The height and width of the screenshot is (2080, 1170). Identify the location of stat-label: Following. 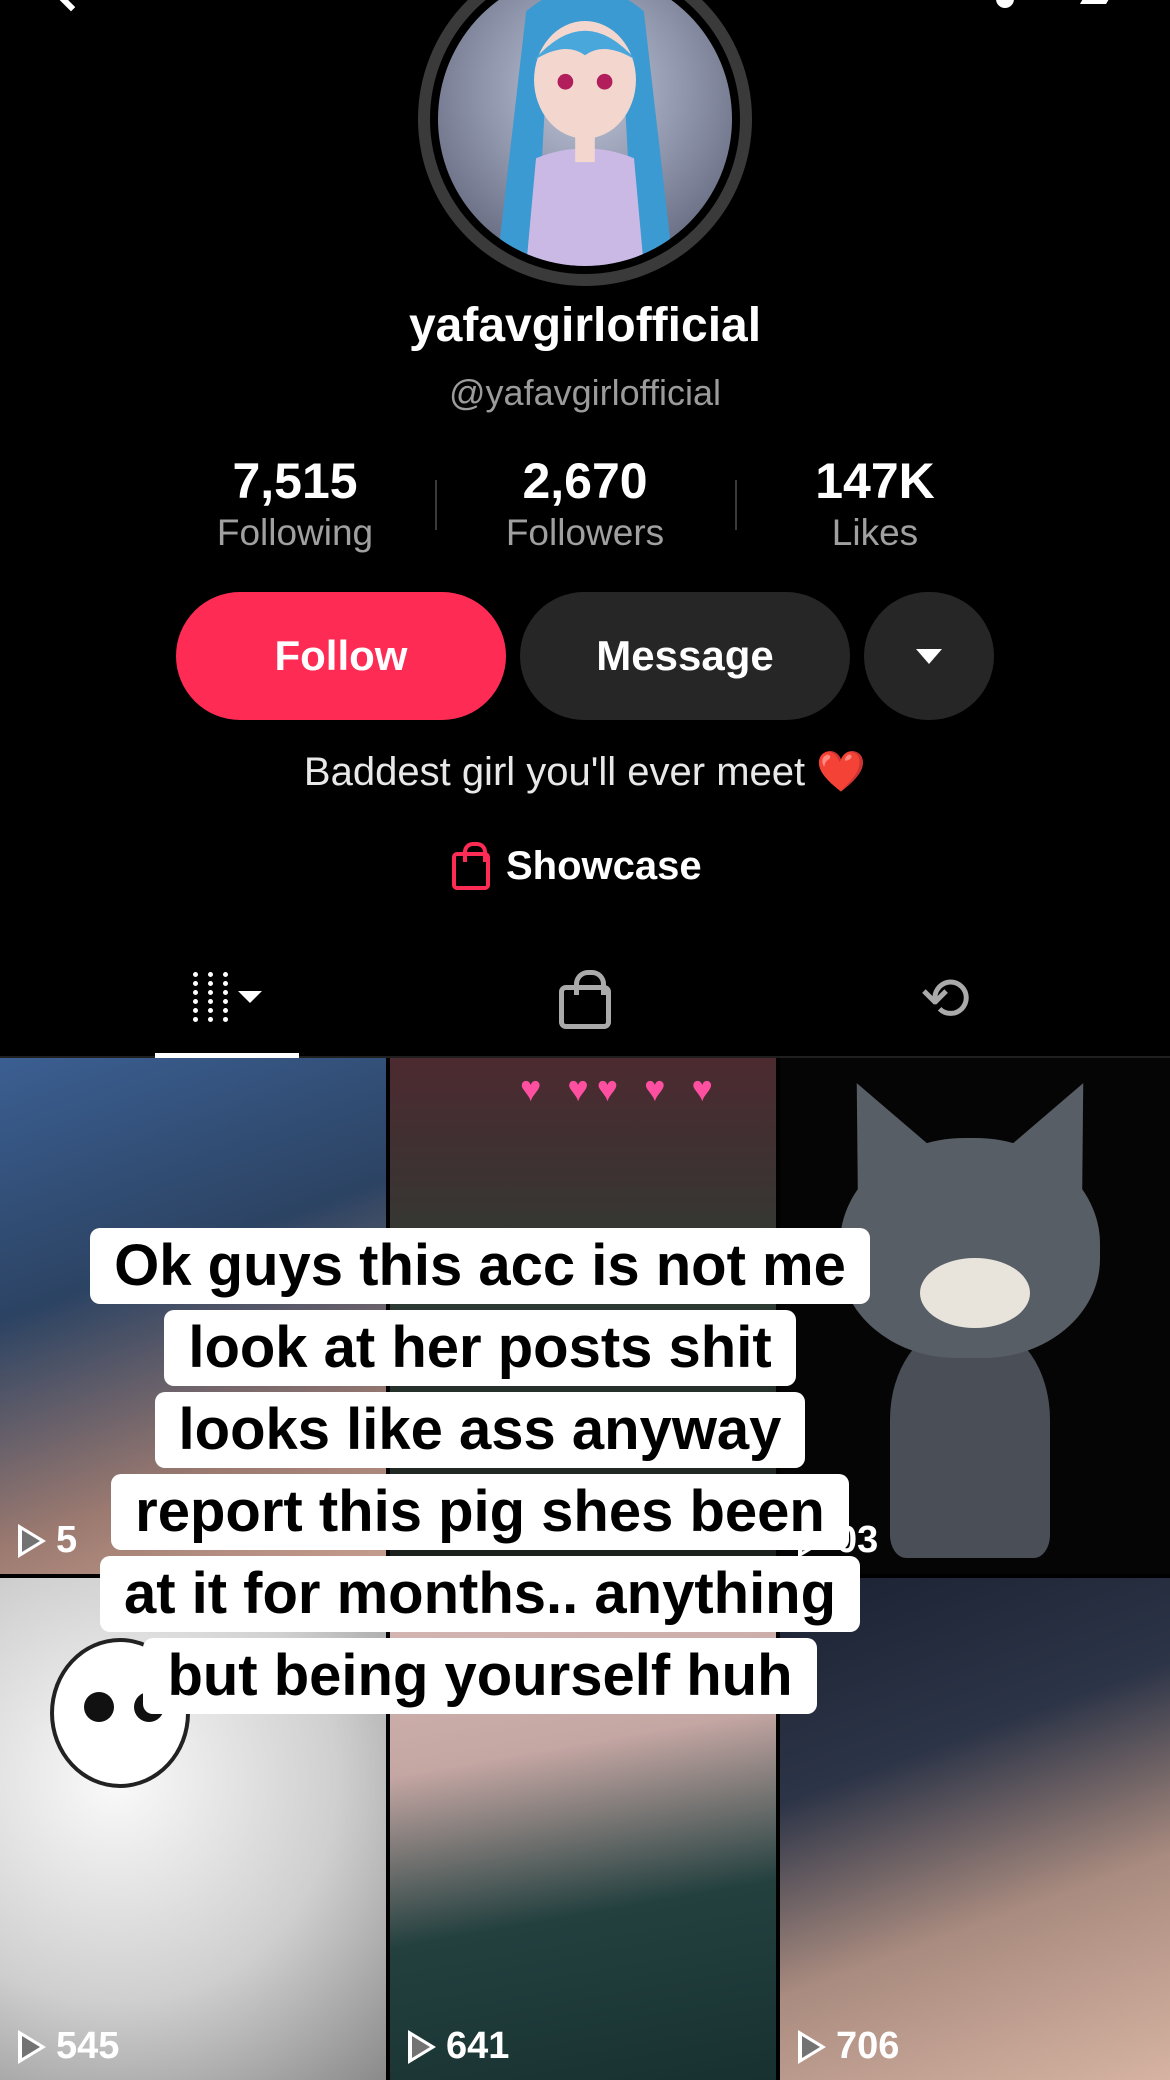
(295, 532).